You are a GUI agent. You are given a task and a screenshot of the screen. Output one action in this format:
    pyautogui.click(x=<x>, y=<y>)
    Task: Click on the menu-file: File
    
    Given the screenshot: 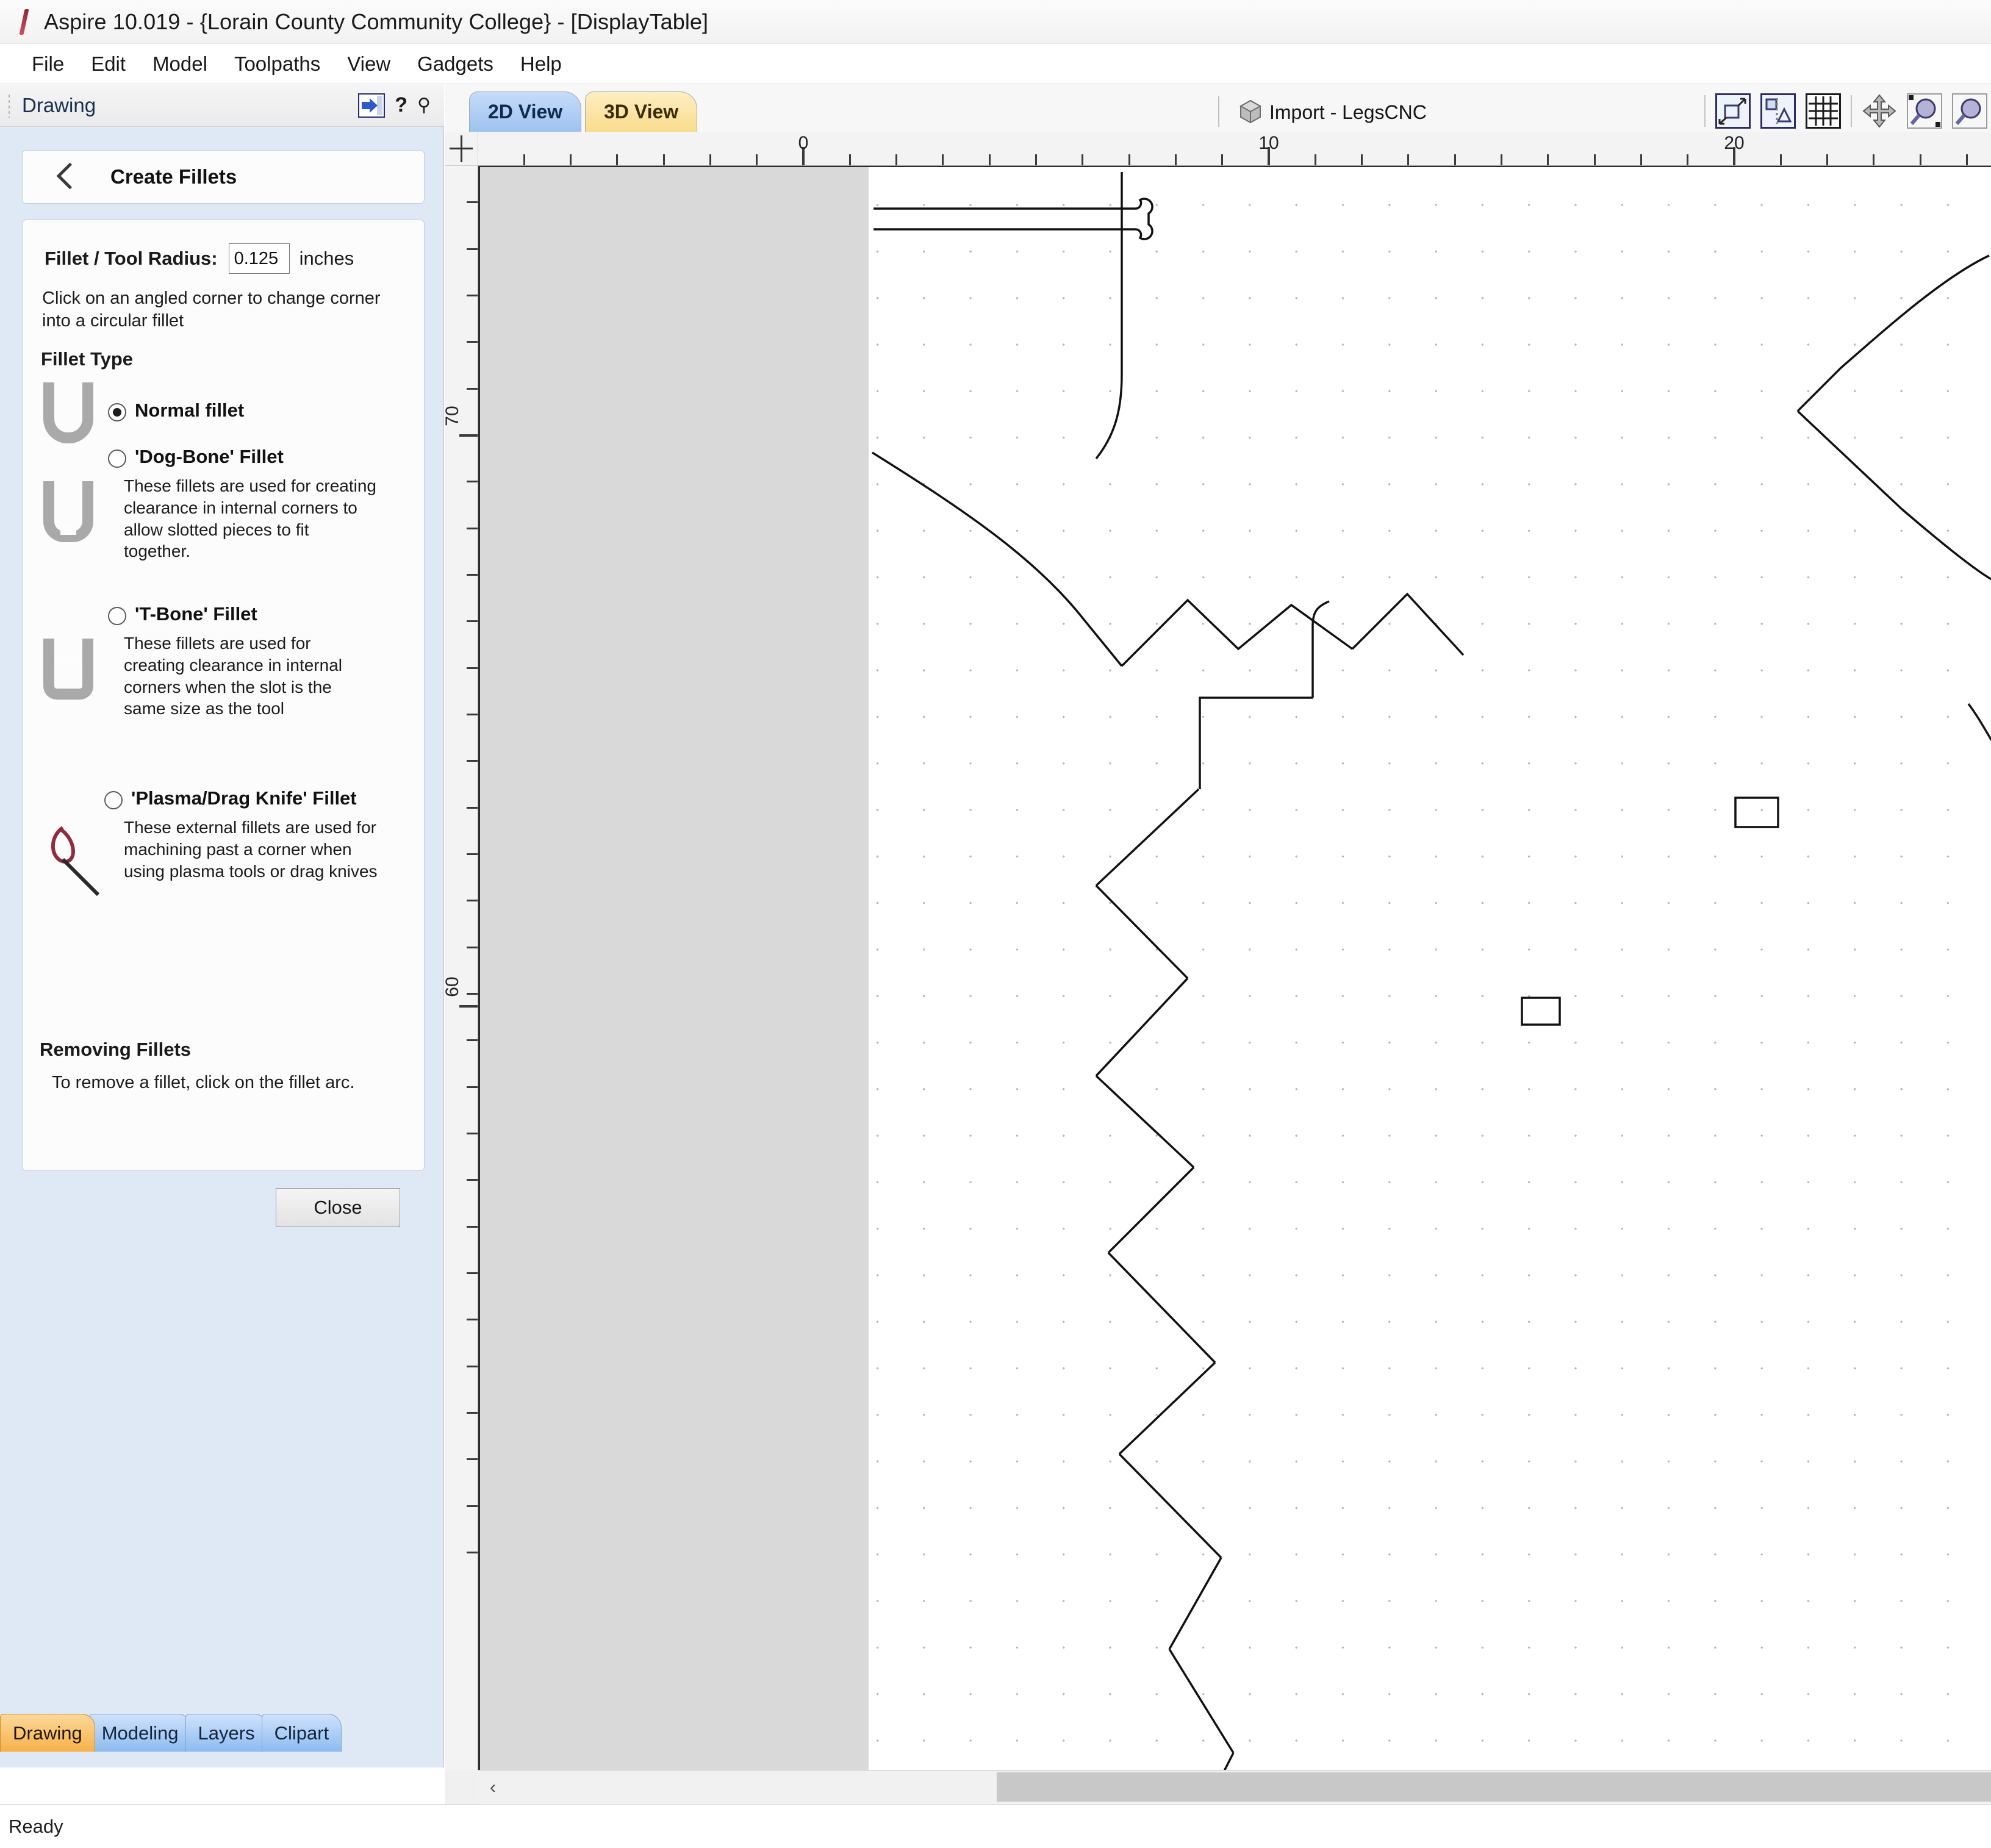 What is the action you would take?
    pyautogui.click(x=47, y=64)
    